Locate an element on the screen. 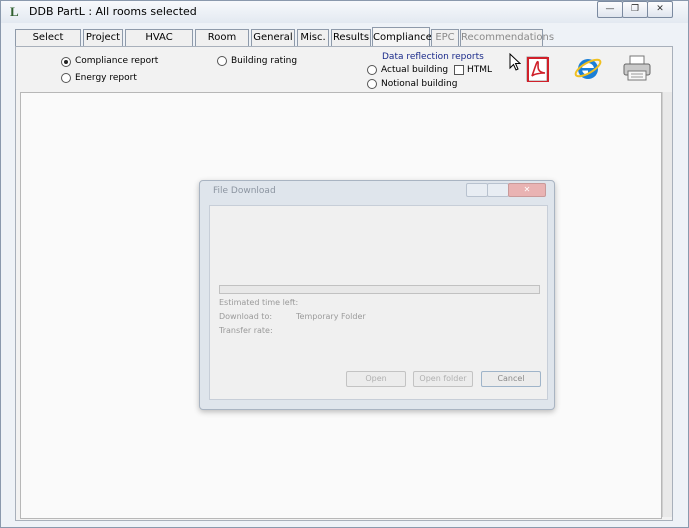 This screenshot has width=689, height=528. vertical-scrollbar is located at coordinates (667, 304).